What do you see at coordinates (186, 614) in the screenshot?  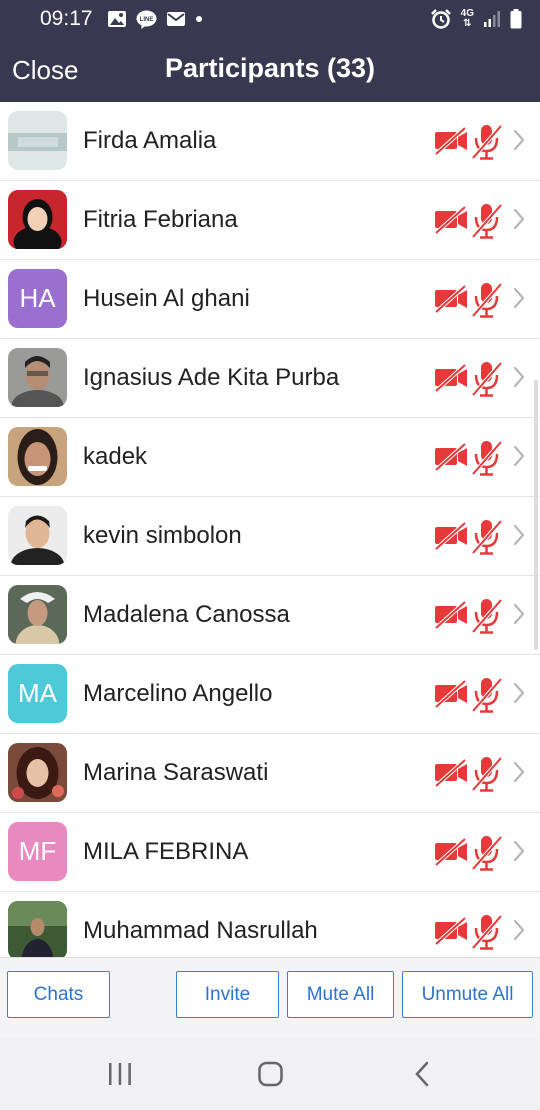 I see `participant-name: Madalena Canossa` at bounding box center [186, 614].